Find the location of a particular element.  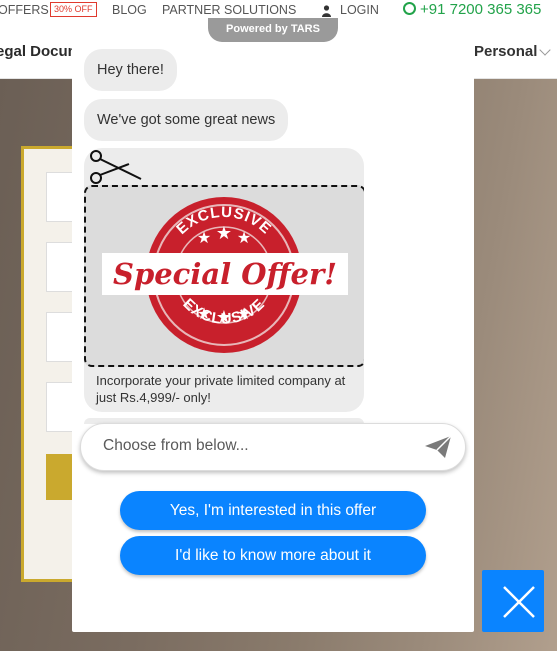

chat-input is located at coordinates (253, 446).